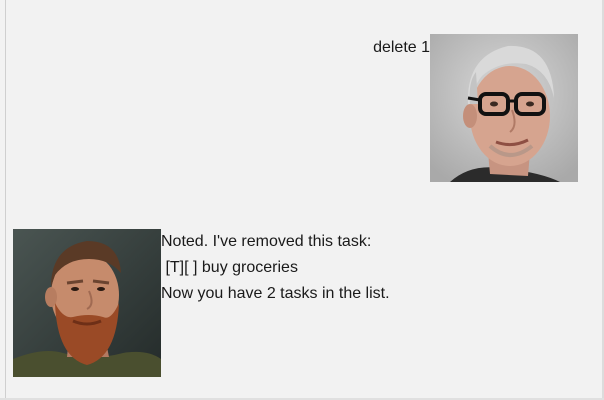  Describe the element at coordinates (401, 47) in the screenshot. I see `user-message-text: delete 1` at that location.